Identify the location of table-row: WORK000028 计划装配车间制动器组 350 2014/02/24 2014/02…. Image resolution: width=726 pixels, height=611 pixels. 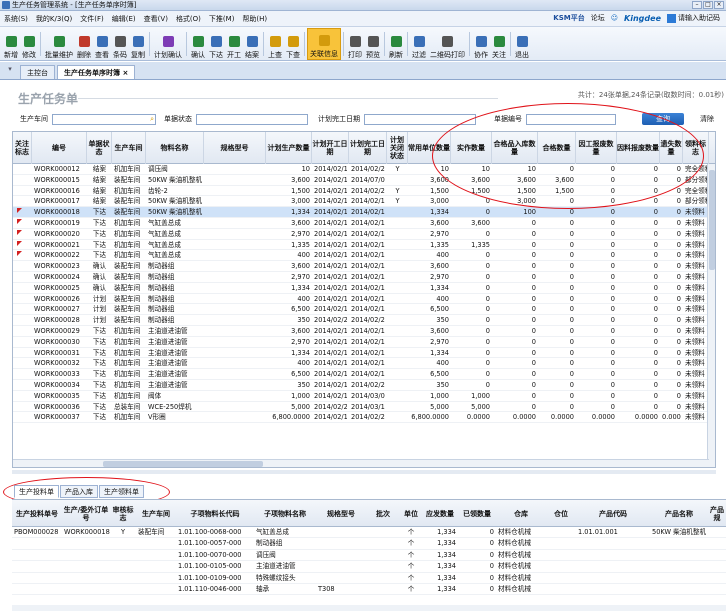
(364, 320).